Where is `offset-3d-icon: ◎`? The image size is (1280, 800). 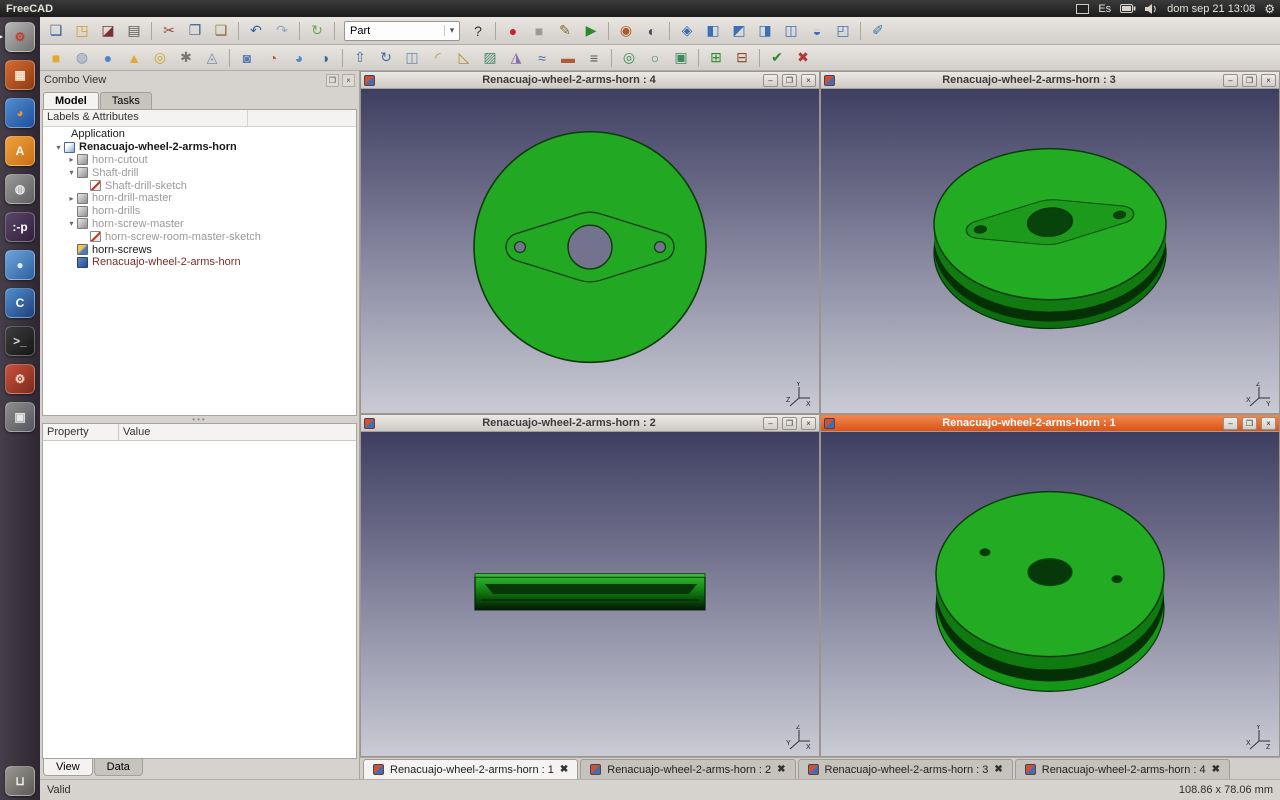 offset-3d-icon: ◎ is located at coordinates (629, 58).